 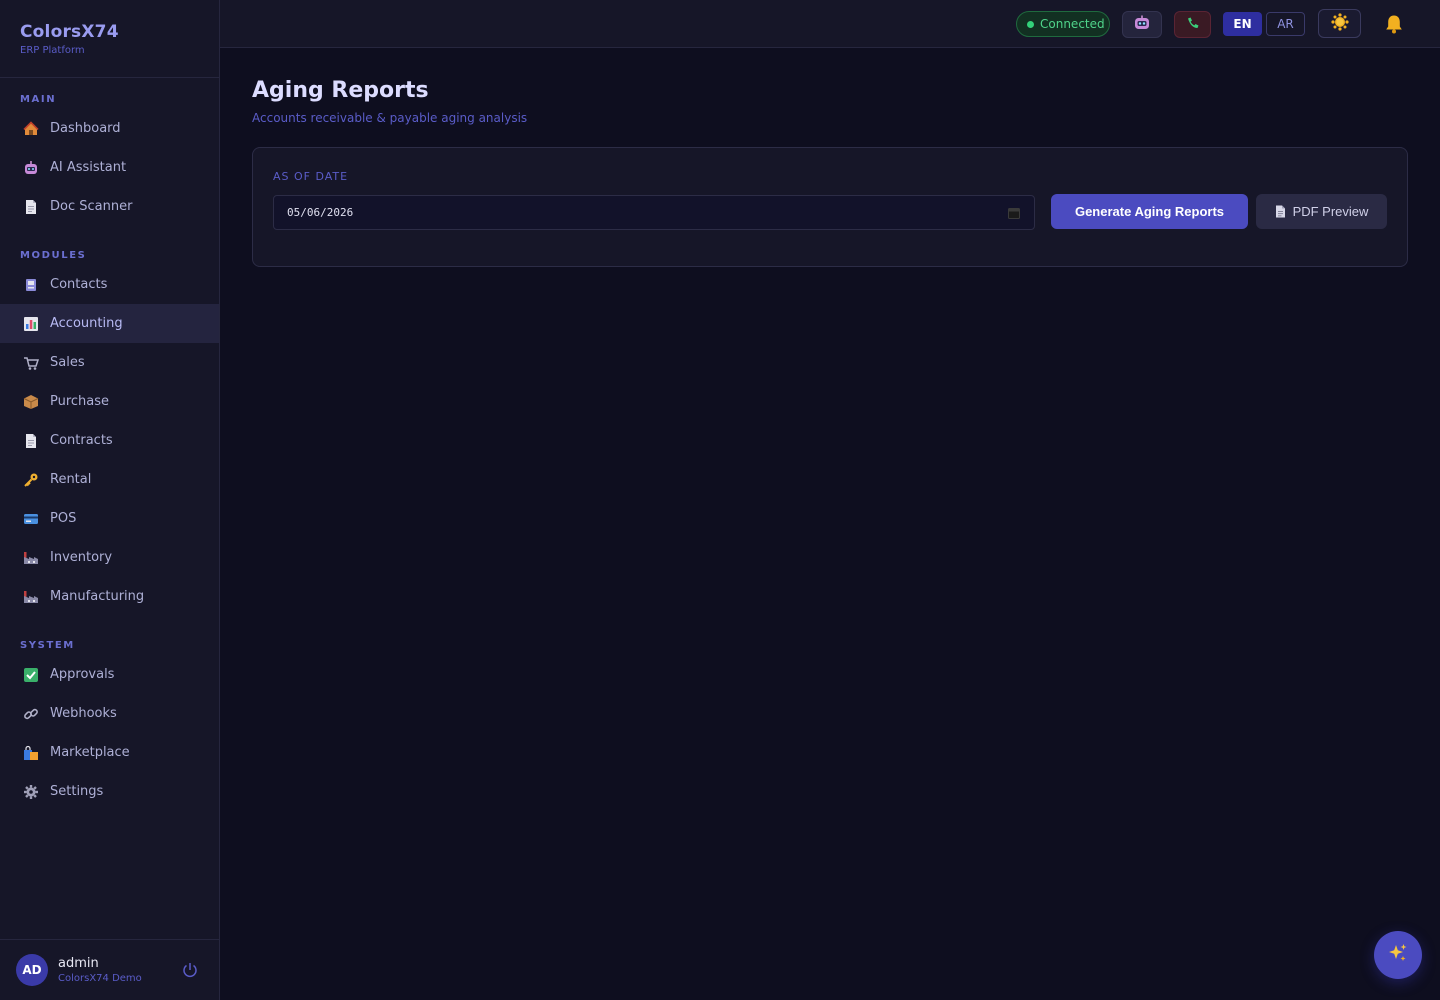 What do you see at coordinates (31, 128) in the screenshot?
I see `house-icon` at bounding box center [31, 128].